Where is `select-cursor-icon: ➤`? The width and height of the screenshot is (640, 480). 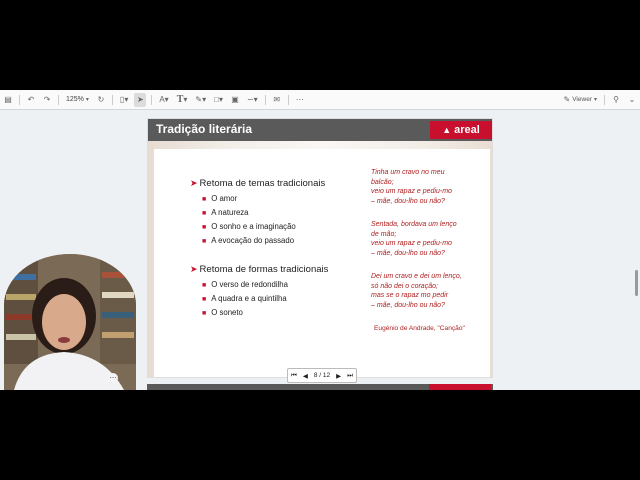
select-cursor-icon: ➤ is located at coordinates (140, 99).